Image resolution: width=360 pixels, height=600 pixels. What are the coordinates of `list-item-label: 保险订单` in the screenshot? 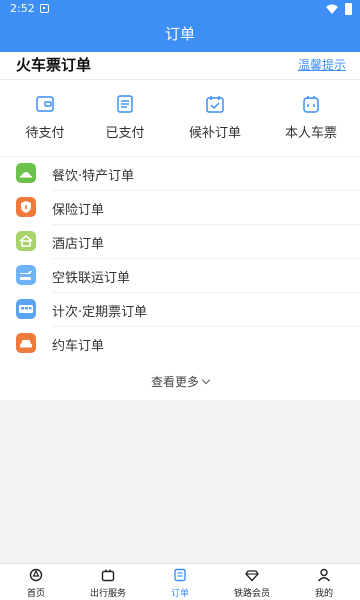 It's located at (78, 210).